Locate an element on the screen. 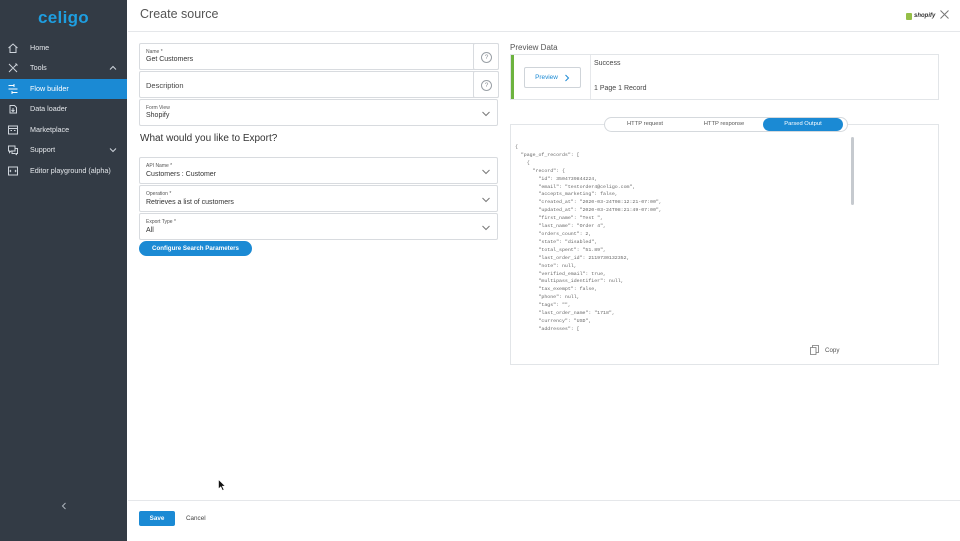  code-line: "email": "testorder4@celigo.com", is located at coordinates (575, 187).